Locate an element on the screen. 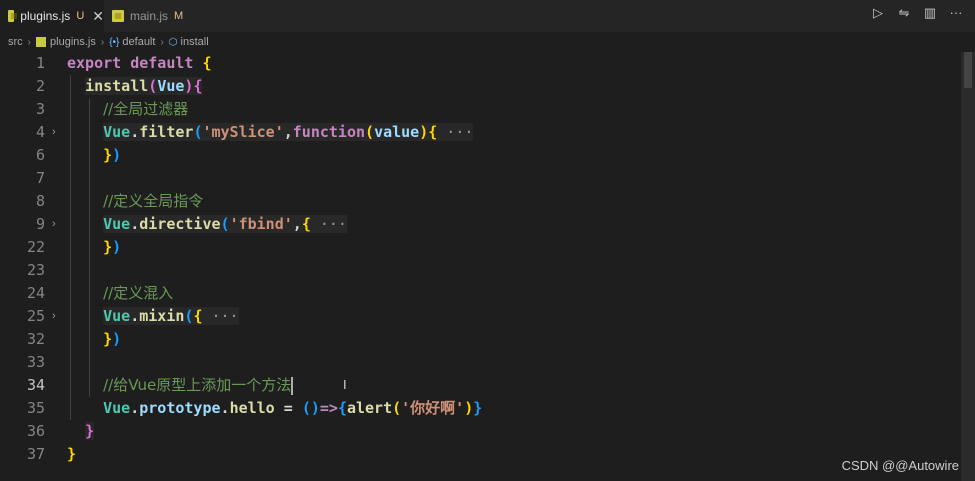 The image size is (975, 481). code-line: 23 is located at coordinates (487, 270).